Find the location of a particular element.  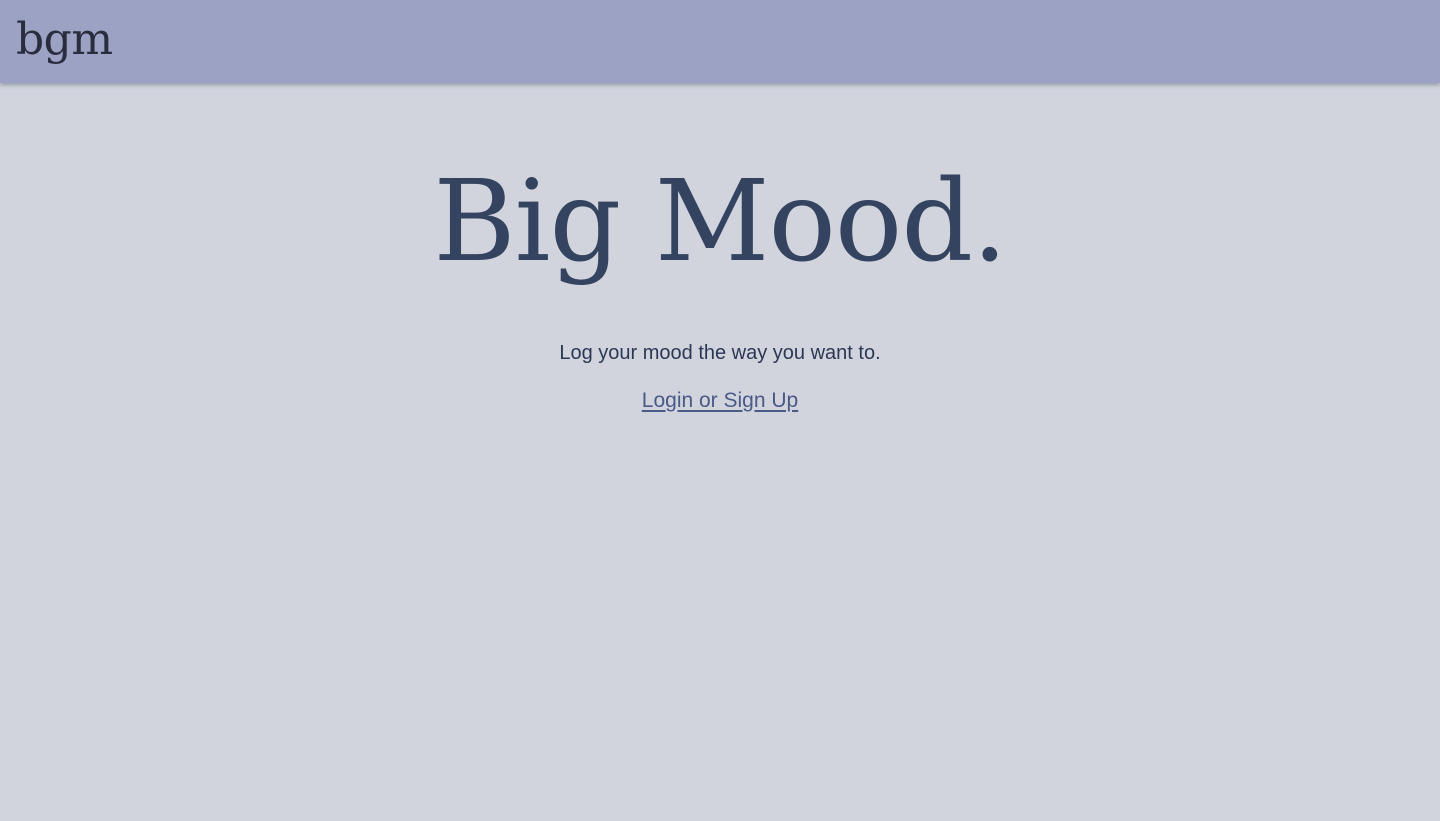

login-signup-link: Login or Sign Up is located at coordinates (720, 400).